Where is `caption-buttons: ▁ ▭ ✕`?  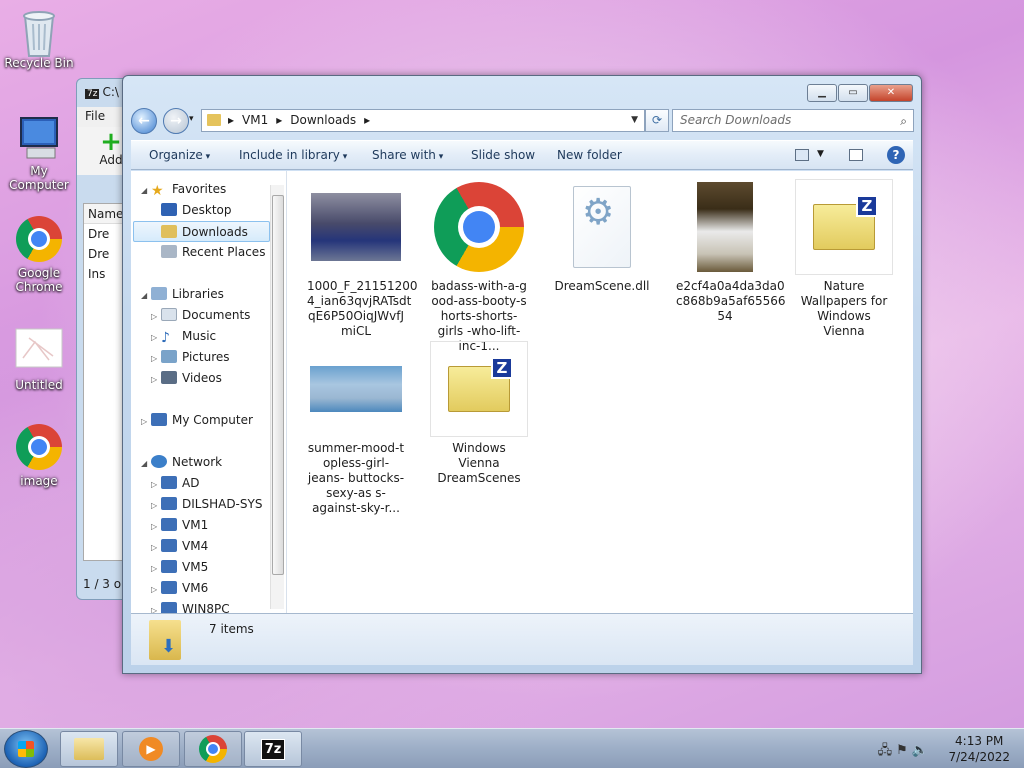
caption-buttons: ▁ ▭ ✕ is located at coordinates (860, 93).